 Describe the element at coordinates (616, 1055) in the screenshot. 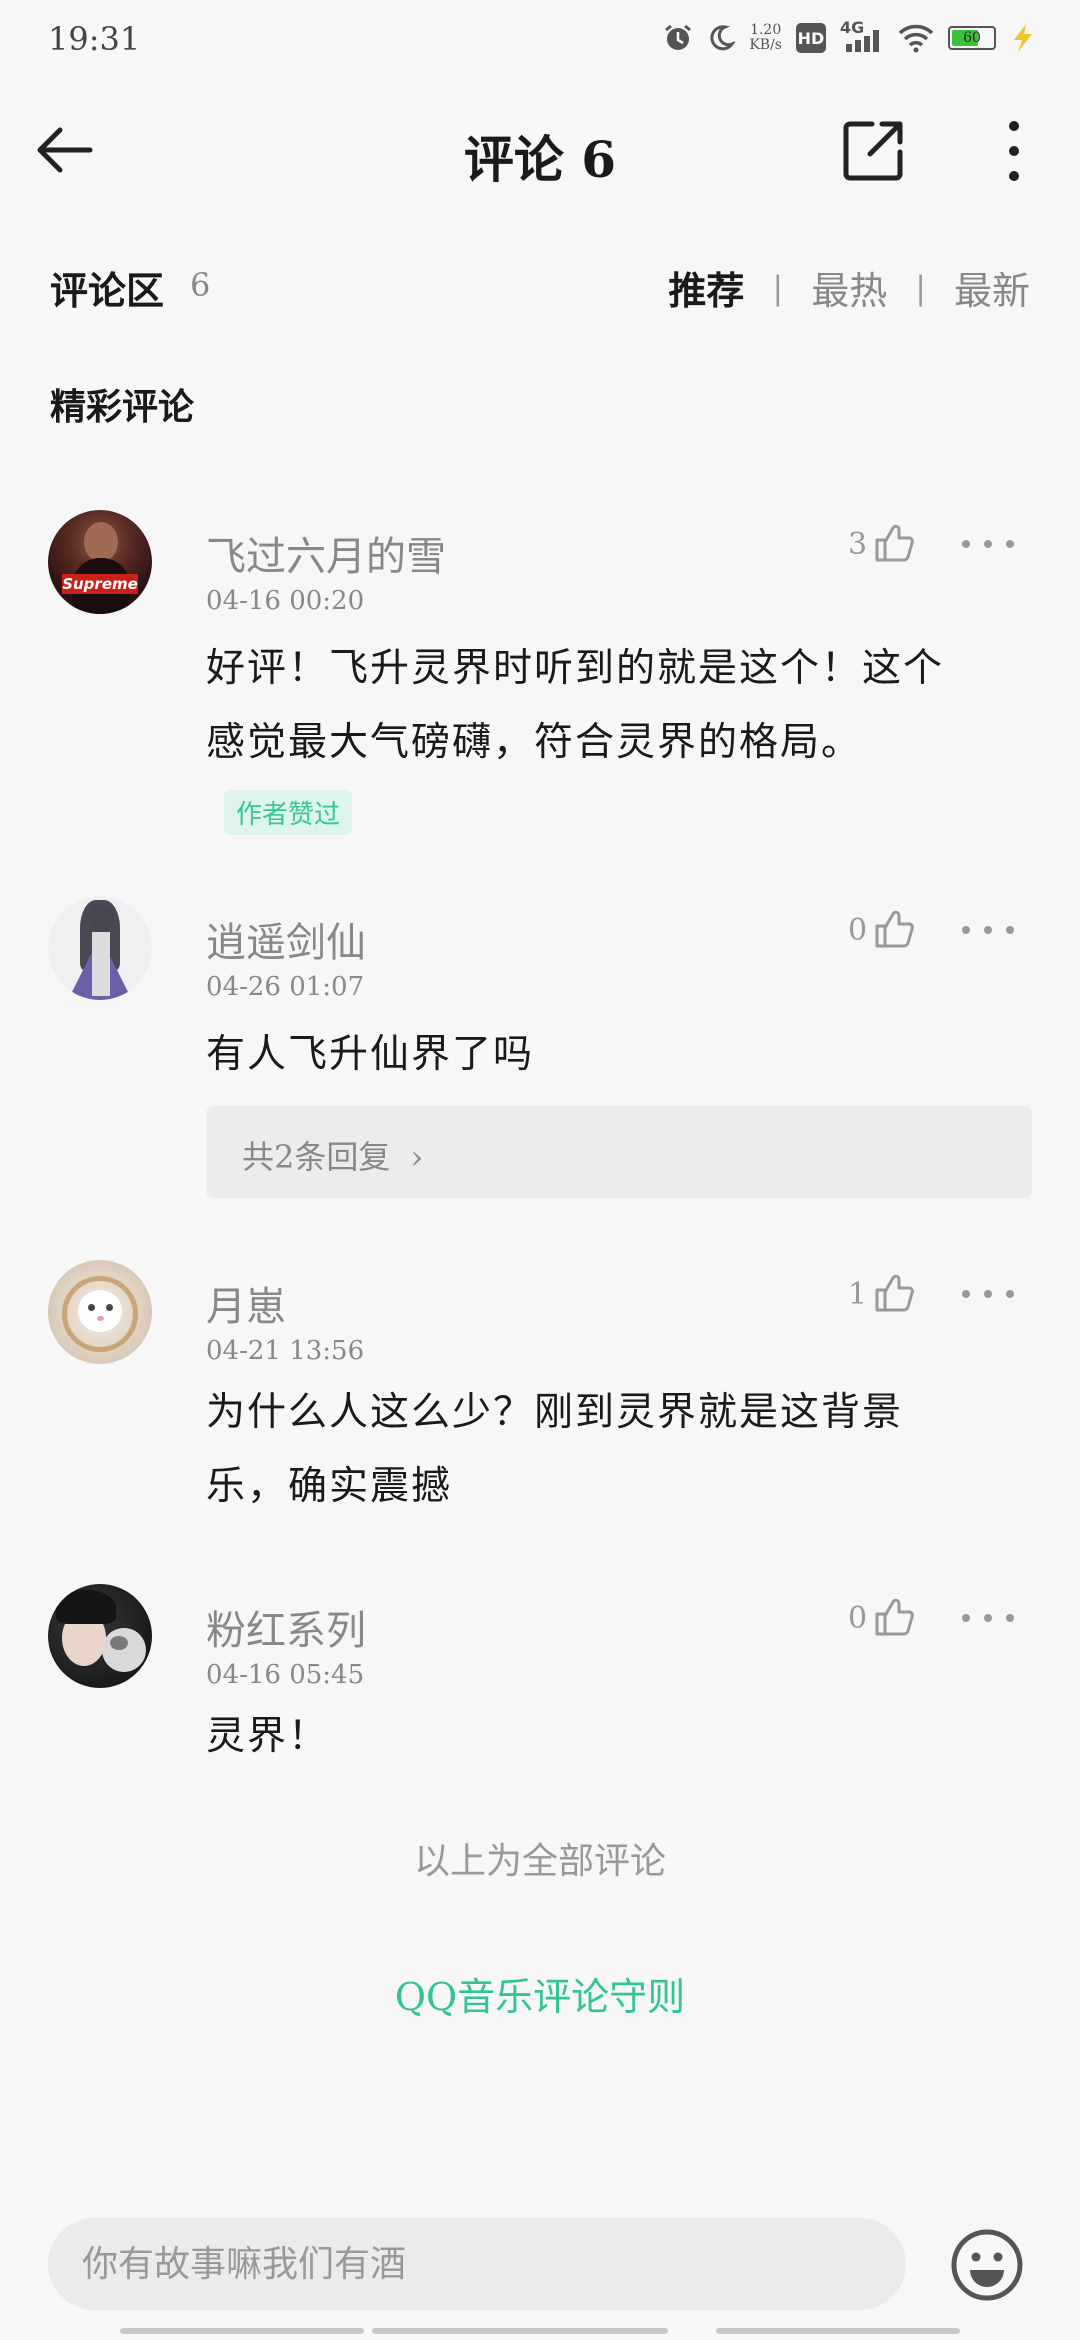

I see `comment-text: 有人飞升仙界了吗` at that location.